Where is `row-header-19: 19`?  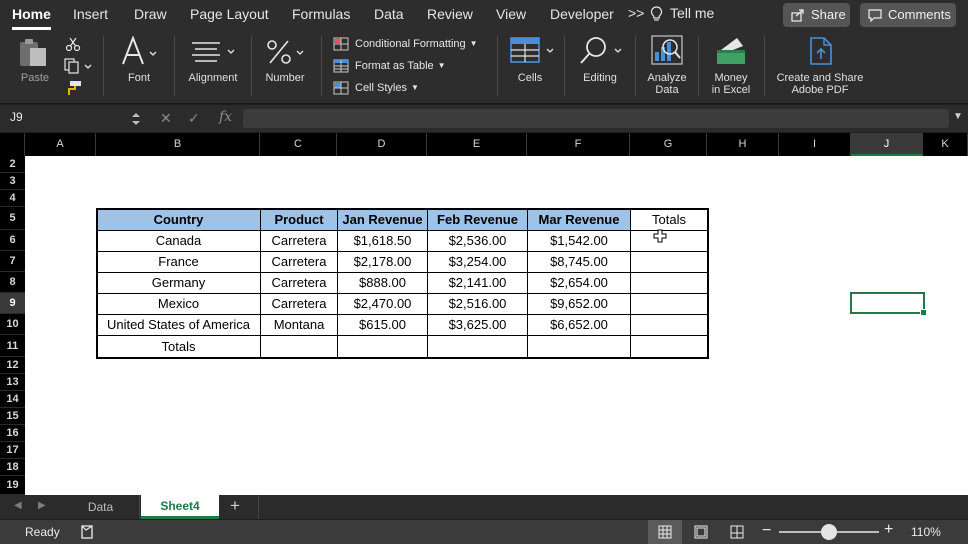
row-header-19: 19 is located at coordinates (12, 485).